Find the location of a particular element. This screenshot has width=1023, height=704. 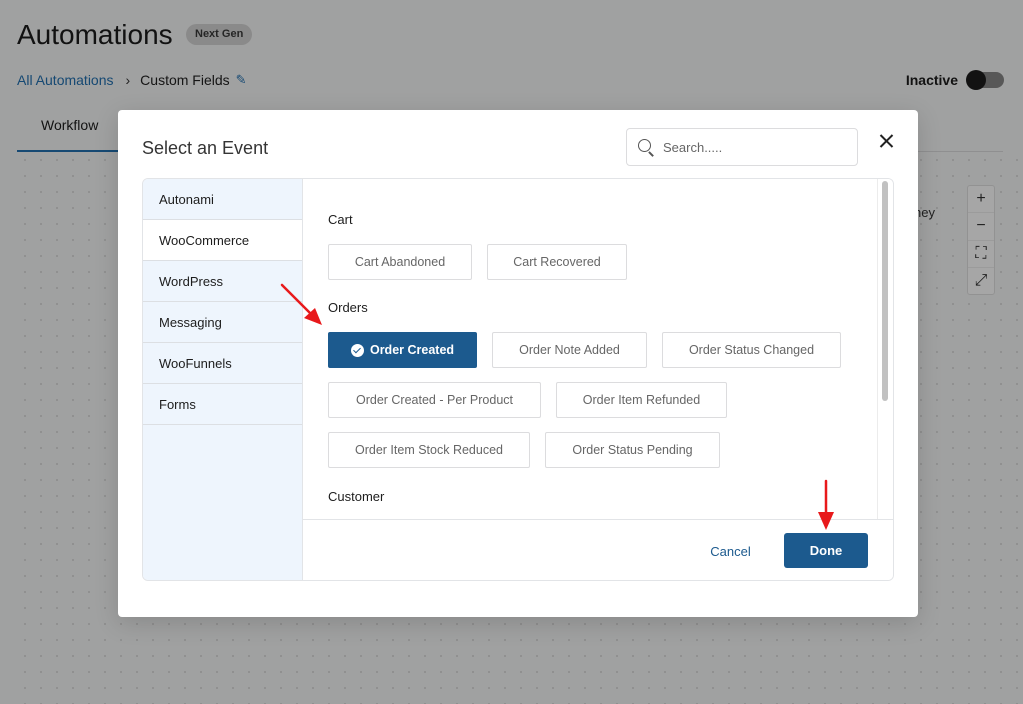

search-input is located at coordinates (753, 147).